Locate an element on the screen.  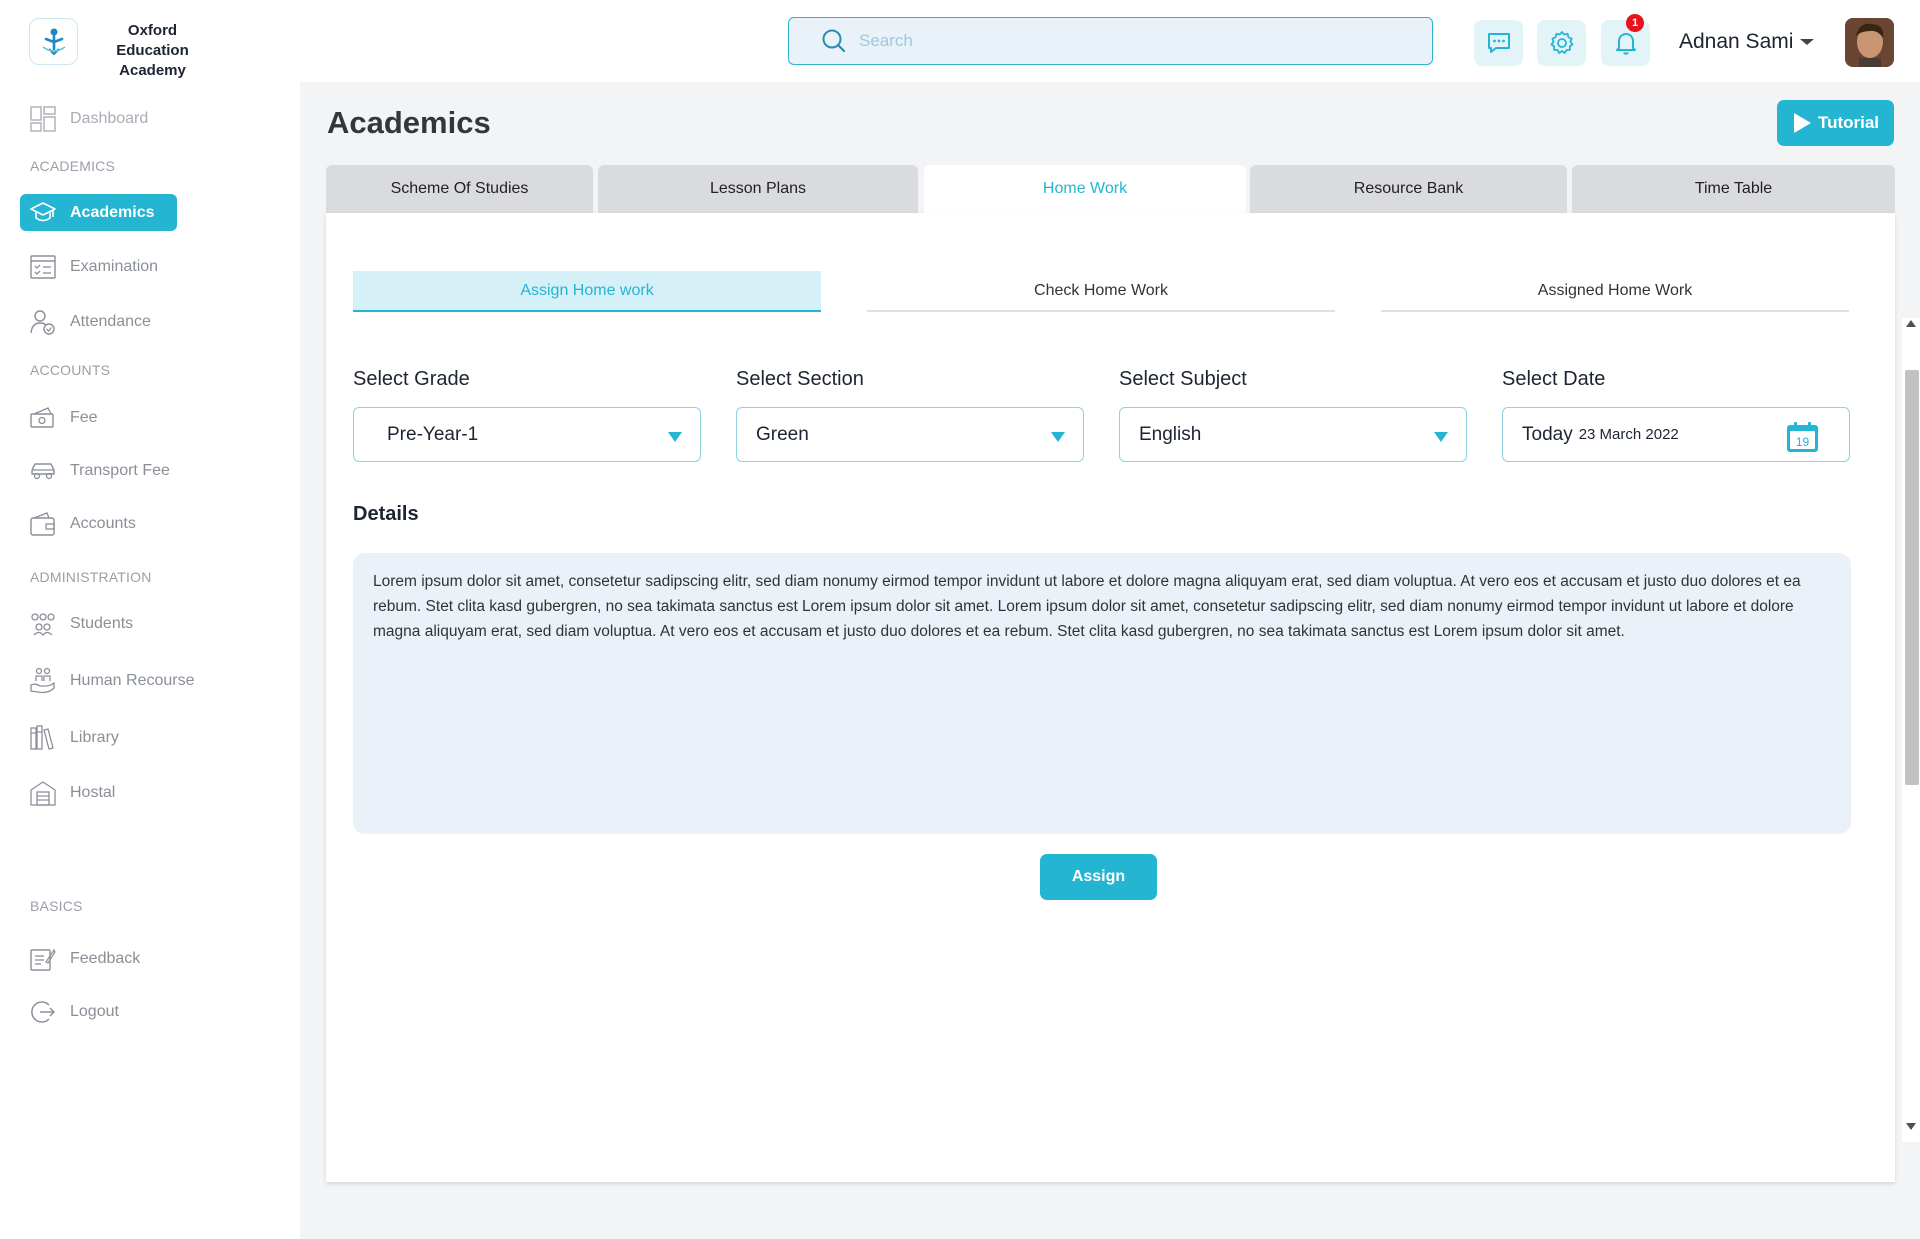
sidebar-item-examination: Examination is located at coordinates (89, 266).